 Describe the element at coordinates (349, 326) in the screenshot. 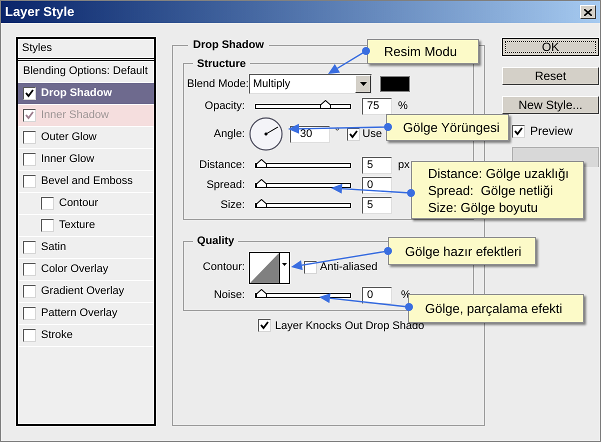

I see `checkbox-label: Layer Knocks Out Drop Shado` at that location.